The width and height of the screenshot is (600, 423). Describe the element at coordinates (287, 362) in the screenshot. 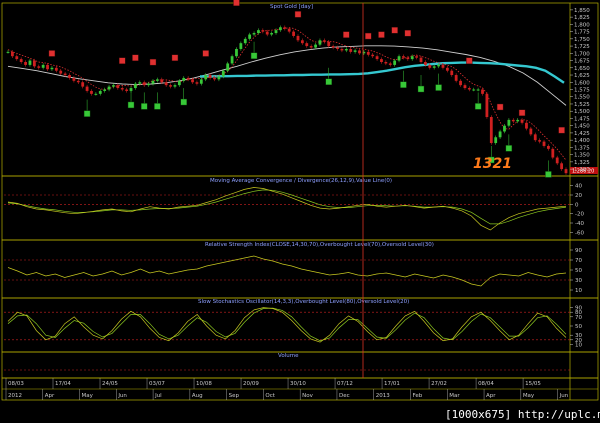

I see `volume-panel: Volume` at that location.